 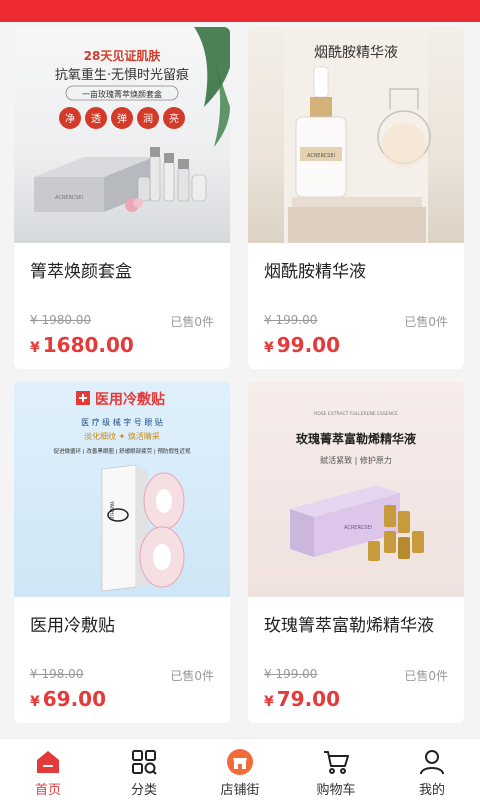 What do you see at coordinates (356, 414) in the screenshot?
I see `image-english: ROSE EXTRACT FULLERENE ESSENCE` at bounding box center [356, 414].